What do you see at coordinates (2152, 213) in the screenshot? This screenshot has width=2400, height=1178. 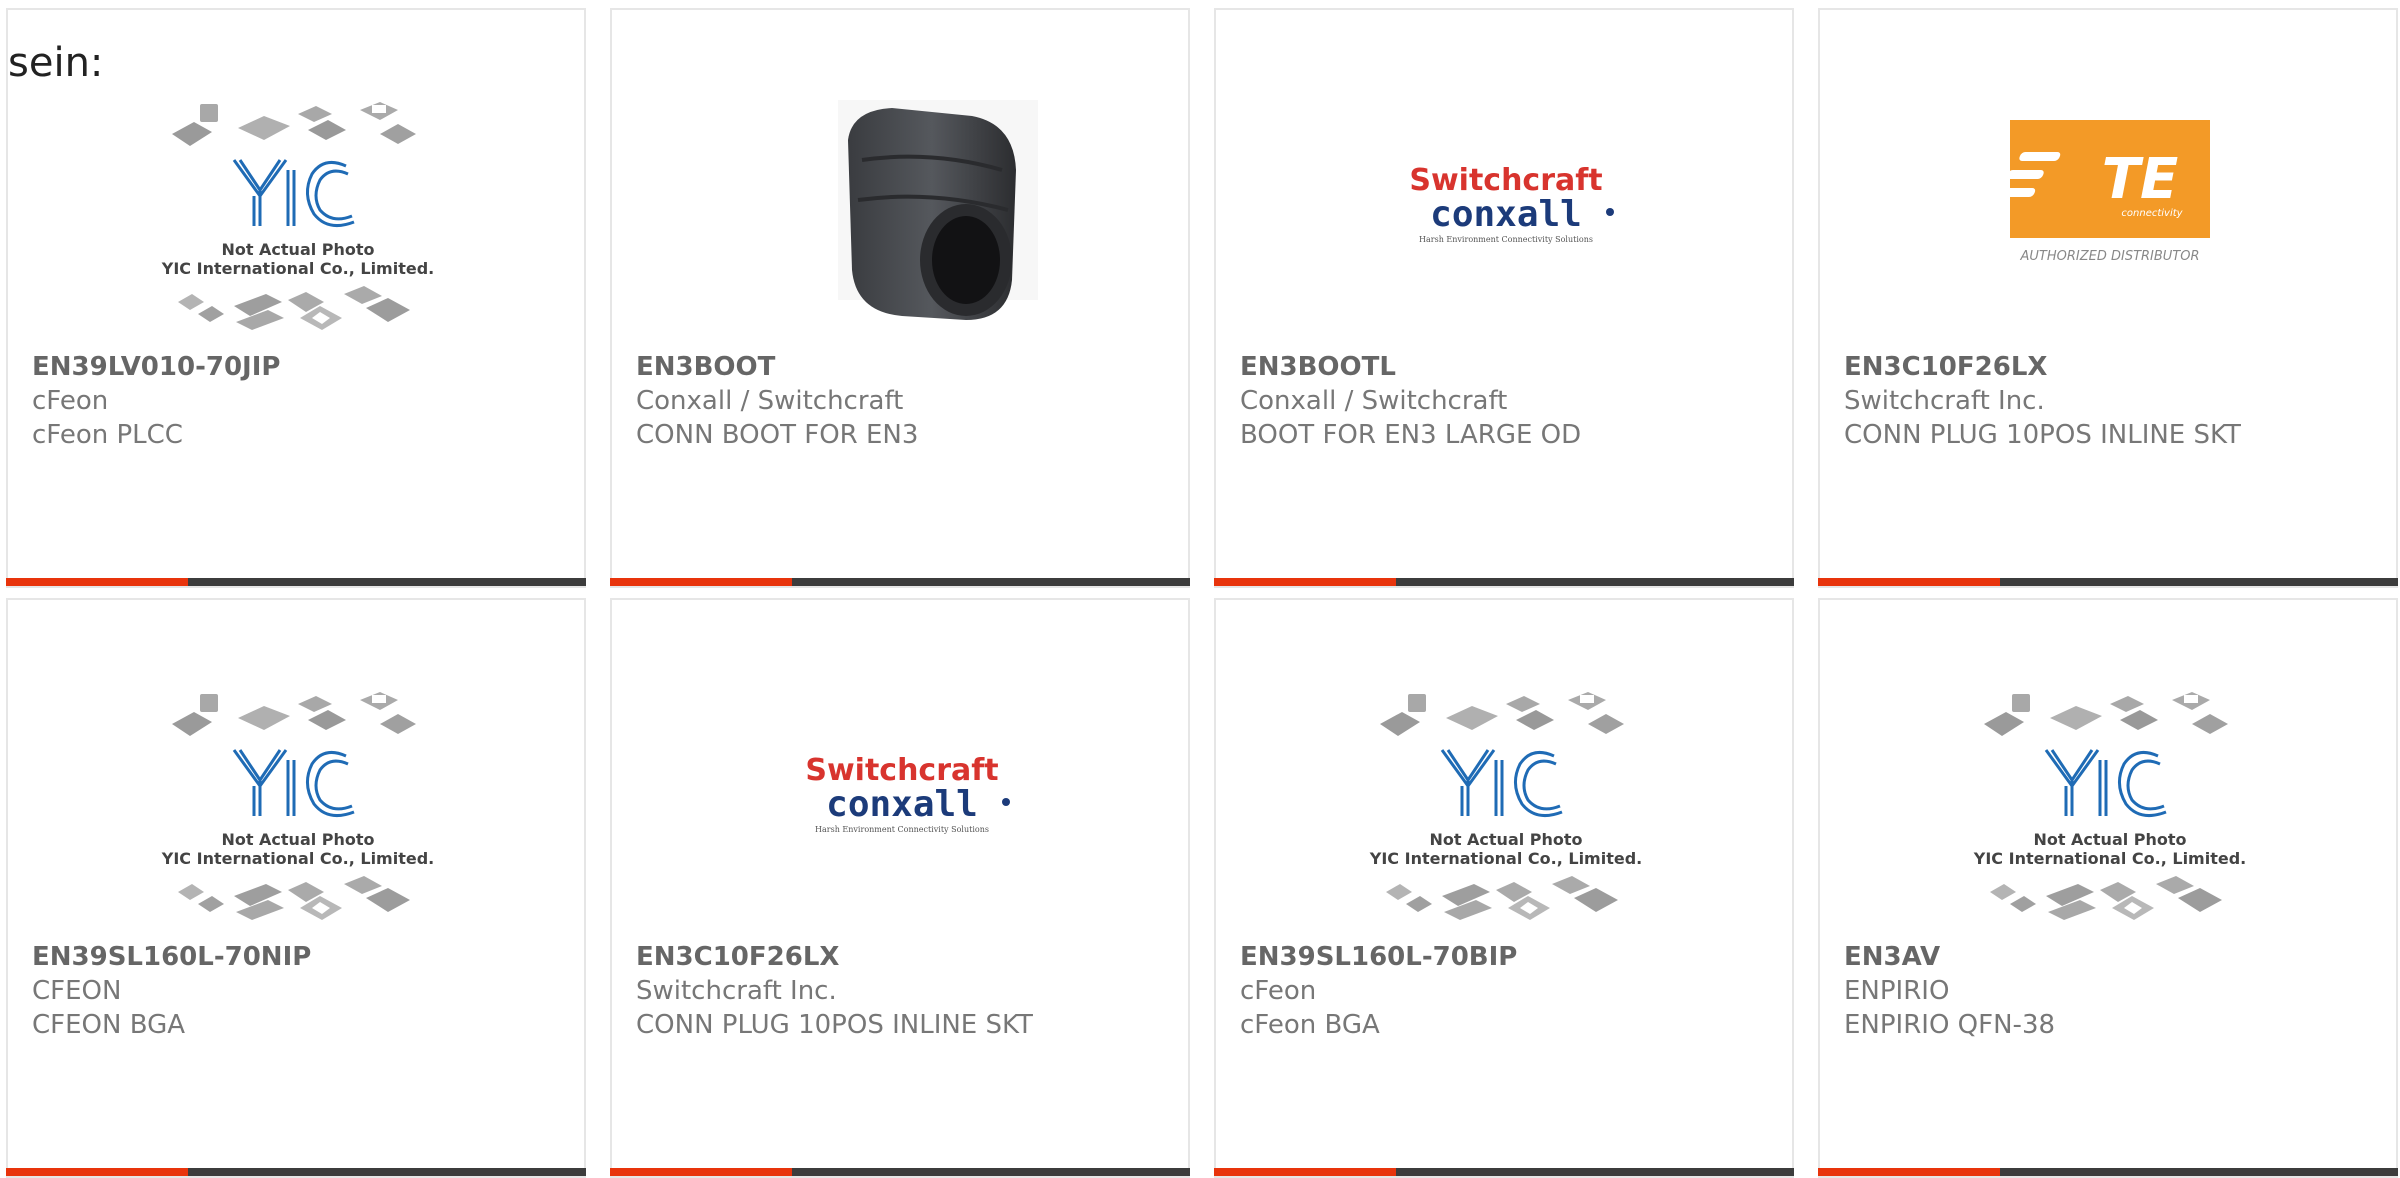 I see `svg-text: connectivity` at bounding box center [2152, 213].